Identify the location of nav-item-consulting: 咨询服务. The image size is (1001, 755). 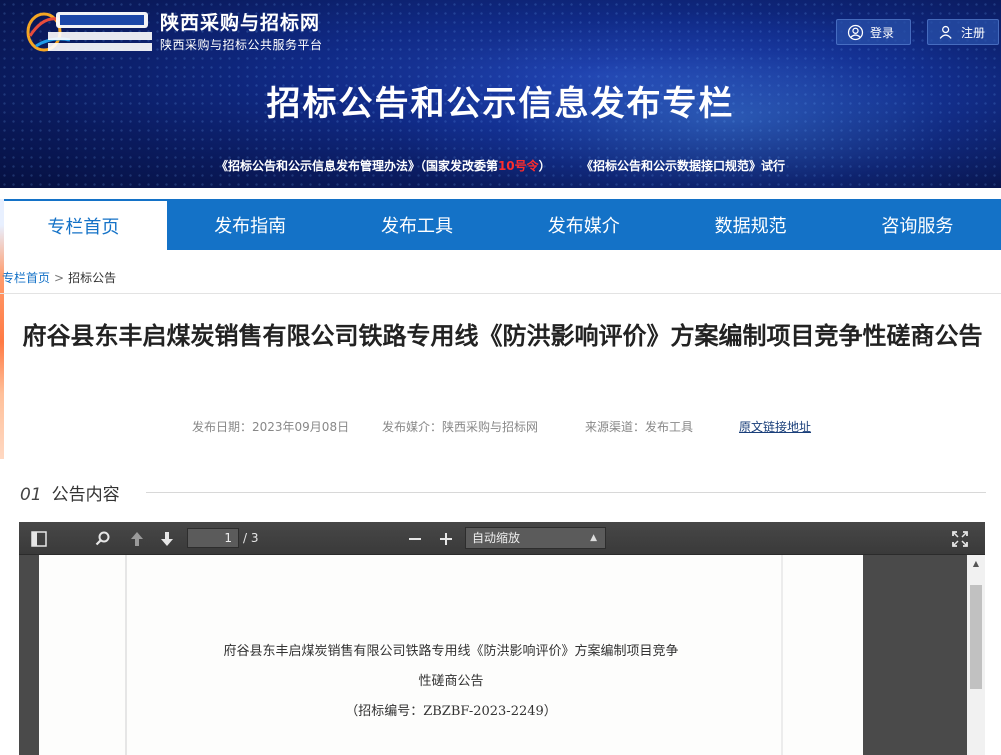
(917, 224).